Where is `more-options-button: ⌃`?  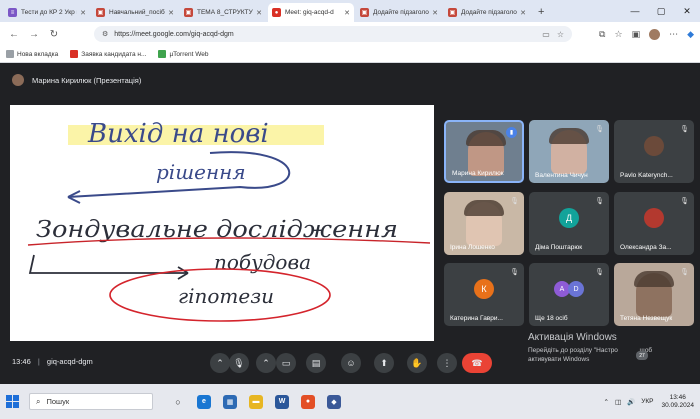 more-options-button: ⌃ is located at coordinates (220, 363).